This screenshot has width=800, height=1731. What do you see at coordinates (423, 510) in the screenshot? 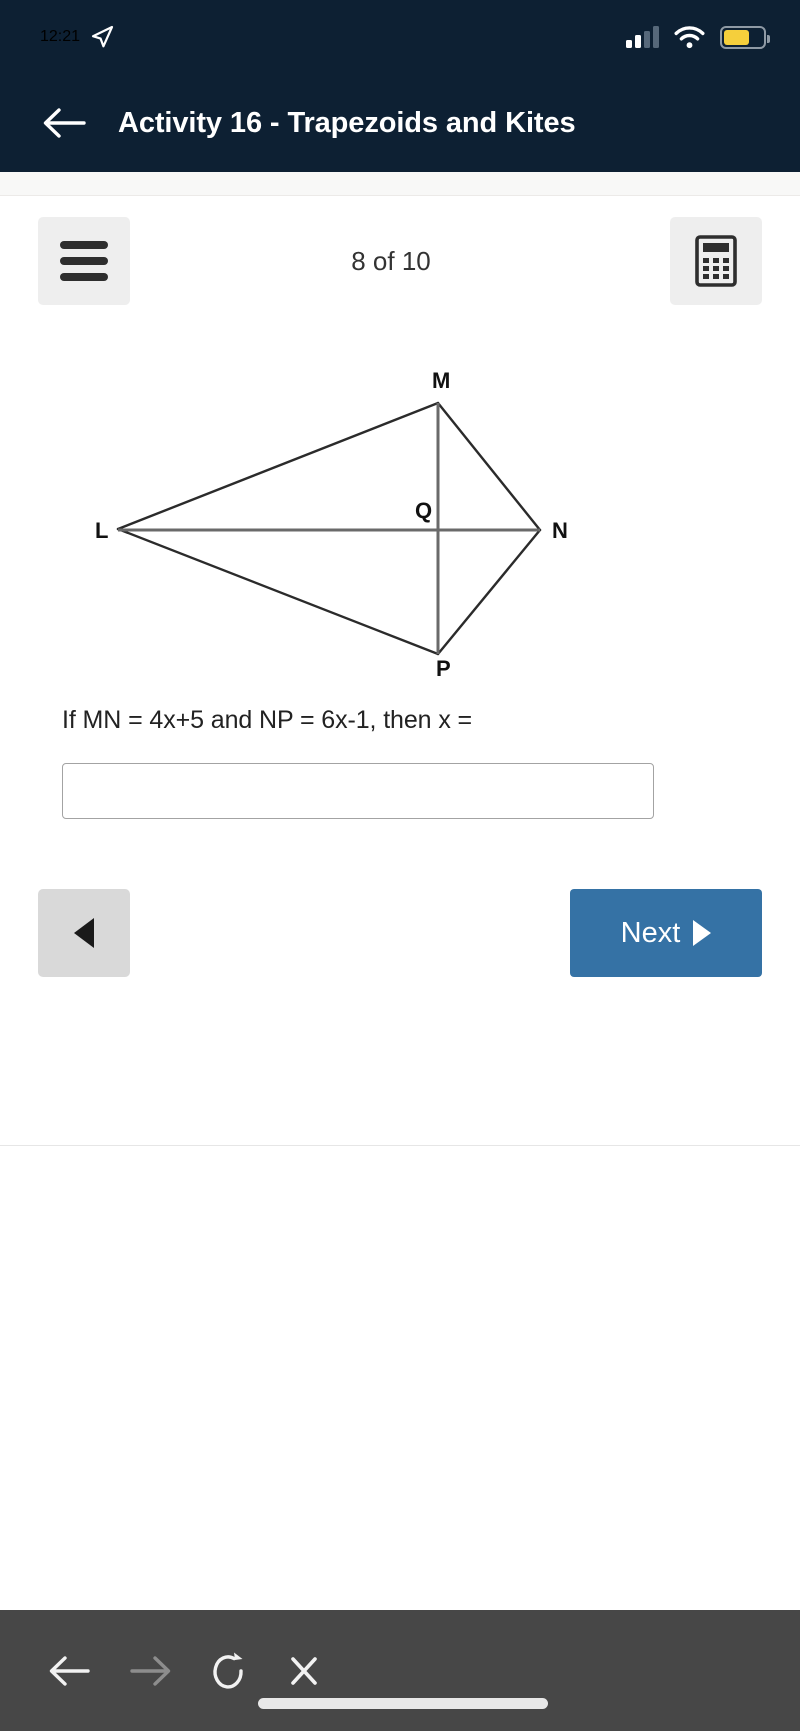
I see `vertex-label-Q: Q` at bounding box center [423, 510].